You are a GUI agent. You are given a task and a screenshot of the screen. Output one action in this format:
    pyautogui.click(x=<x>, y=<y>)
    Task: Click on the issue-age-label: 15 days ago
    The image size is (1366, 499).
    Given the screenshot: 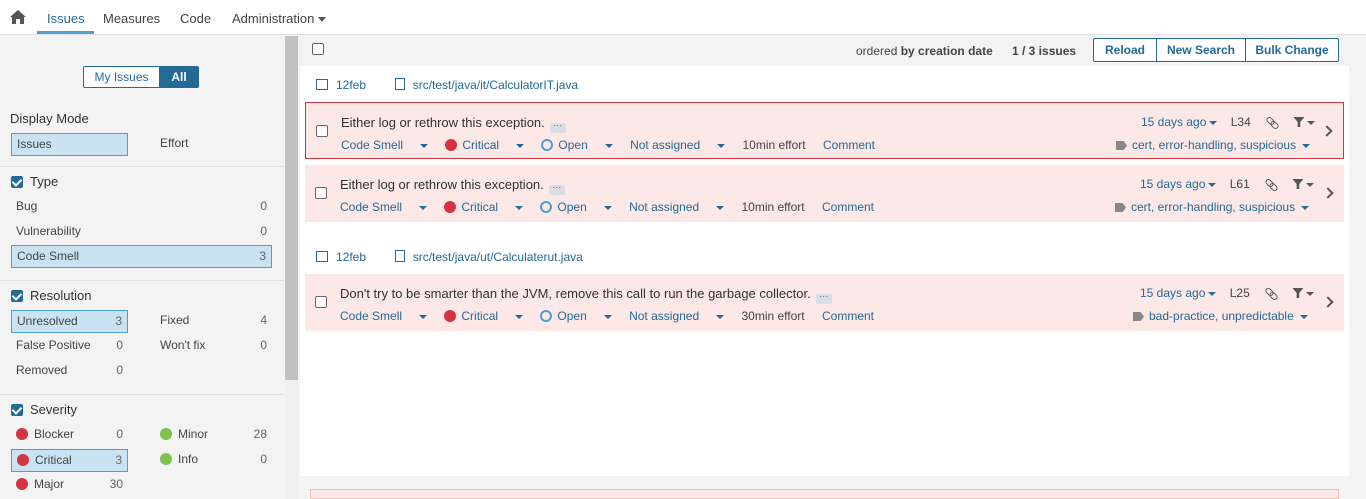 What is the action you would take?
    pyautogui.click(x=1174, y=122)
    